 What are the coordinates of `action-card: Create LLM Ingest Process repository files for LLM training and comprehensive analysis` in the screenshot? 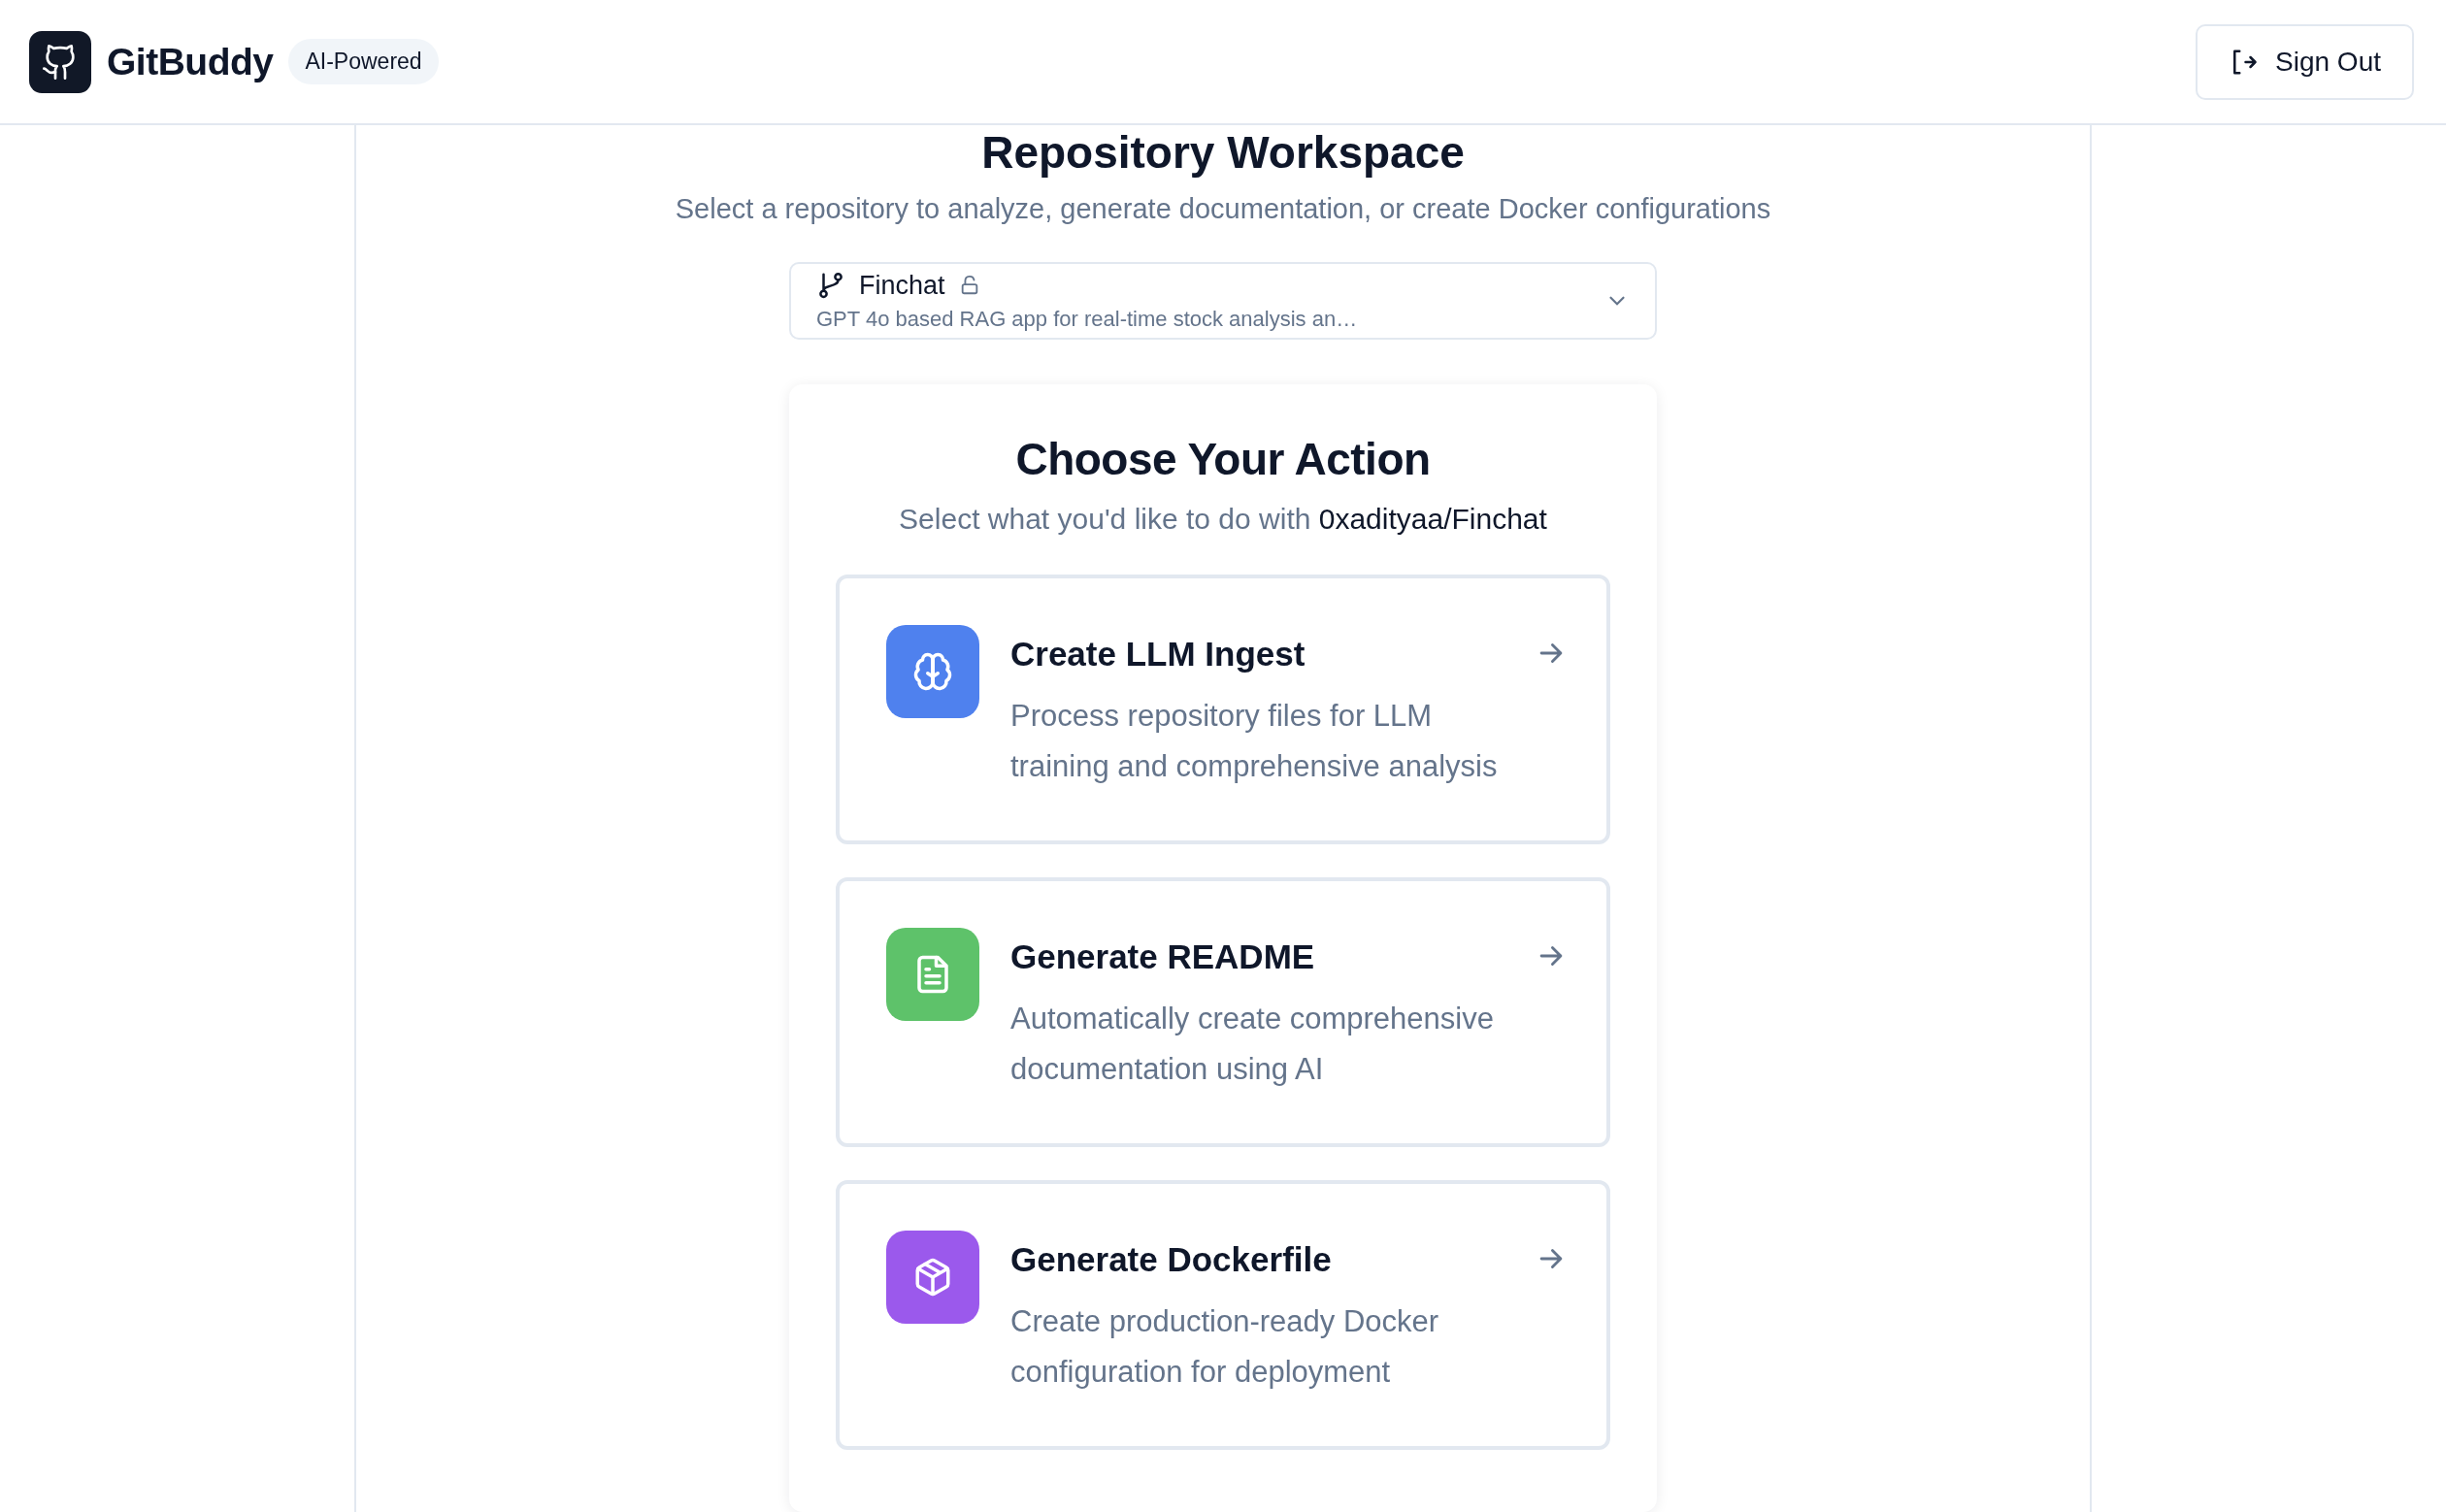 It's located at (1223, 709).